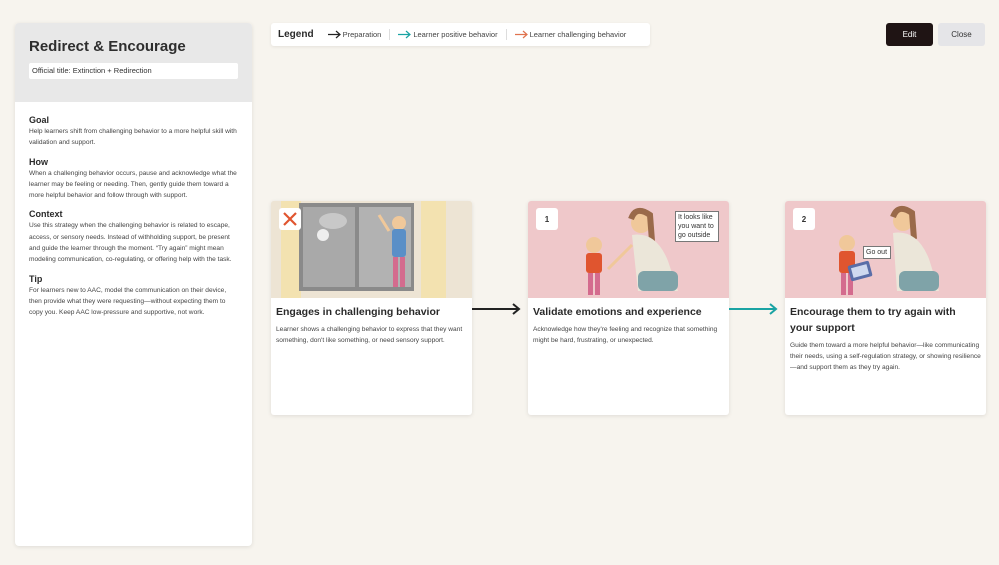 This screenshot has height=565, width=999. I want to click on legend-item-challenging: Learner challenging behavior, so click(570, 34).